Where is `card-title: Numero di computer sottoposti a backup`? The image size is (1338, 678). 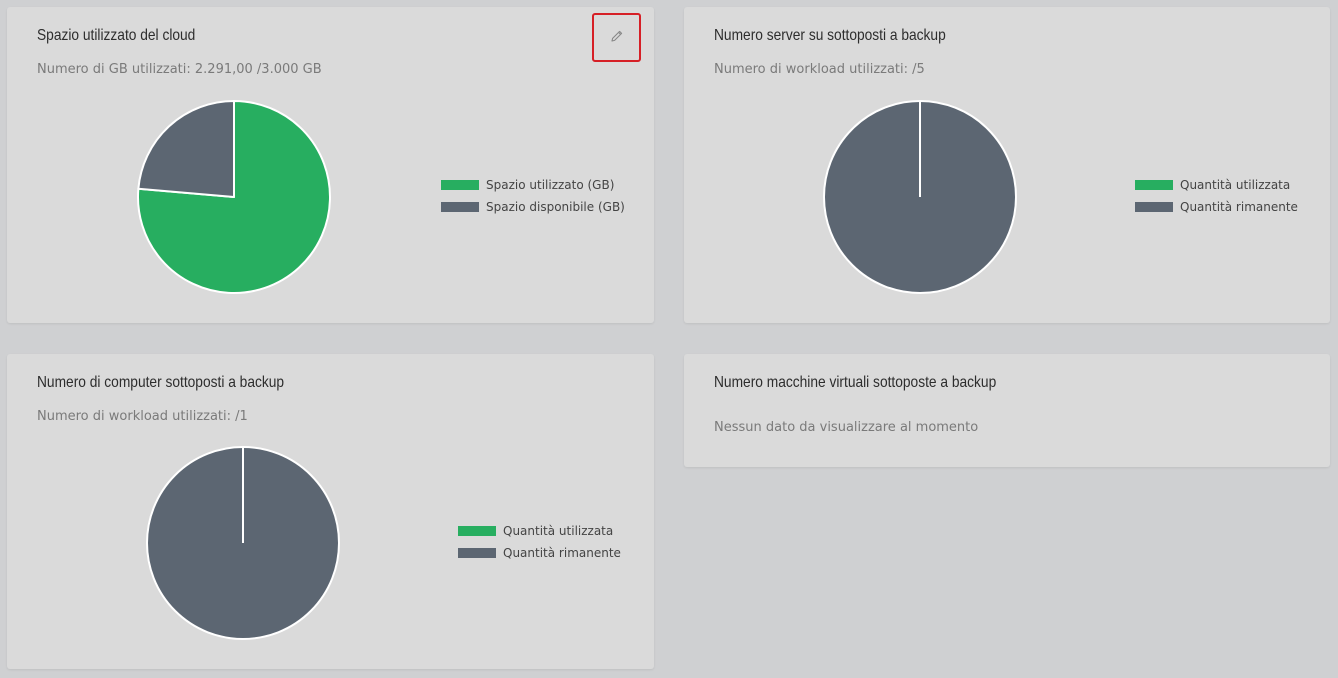
card-title: Numero di computer sottoposti a backup is located at coordinates (161, 382).